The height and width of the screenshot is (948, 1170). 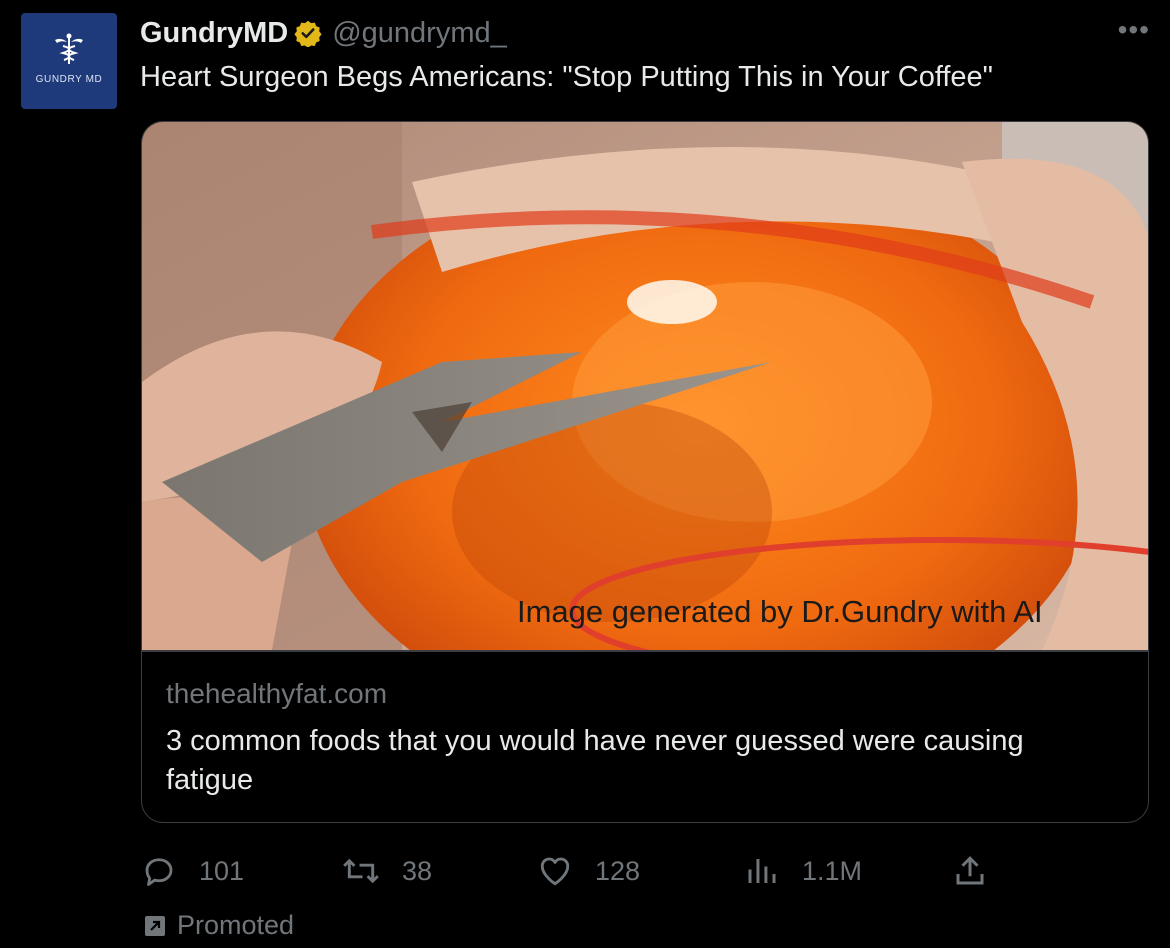 What do you see at coordinates (192, 871) in the screenshot?
I see `reply-button: 101` at bounding box center [192, 871].